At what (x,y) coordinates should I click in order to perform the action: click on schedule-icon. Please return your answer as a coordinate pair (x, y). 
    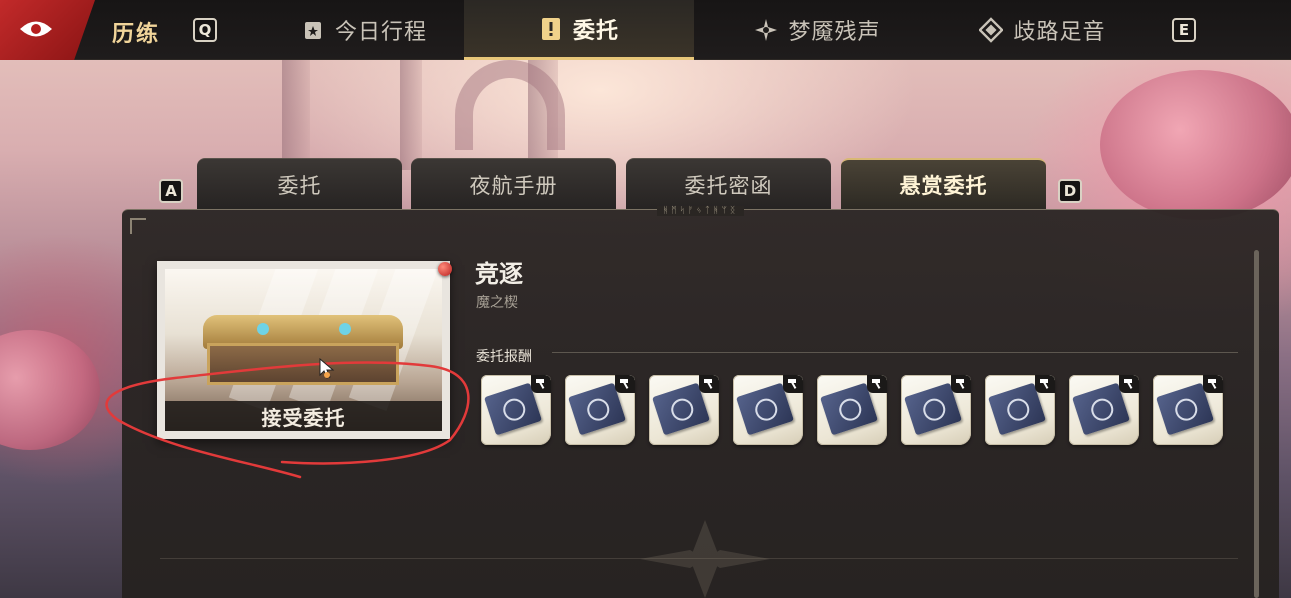
    Looking at the image, I should click on (313, 30).